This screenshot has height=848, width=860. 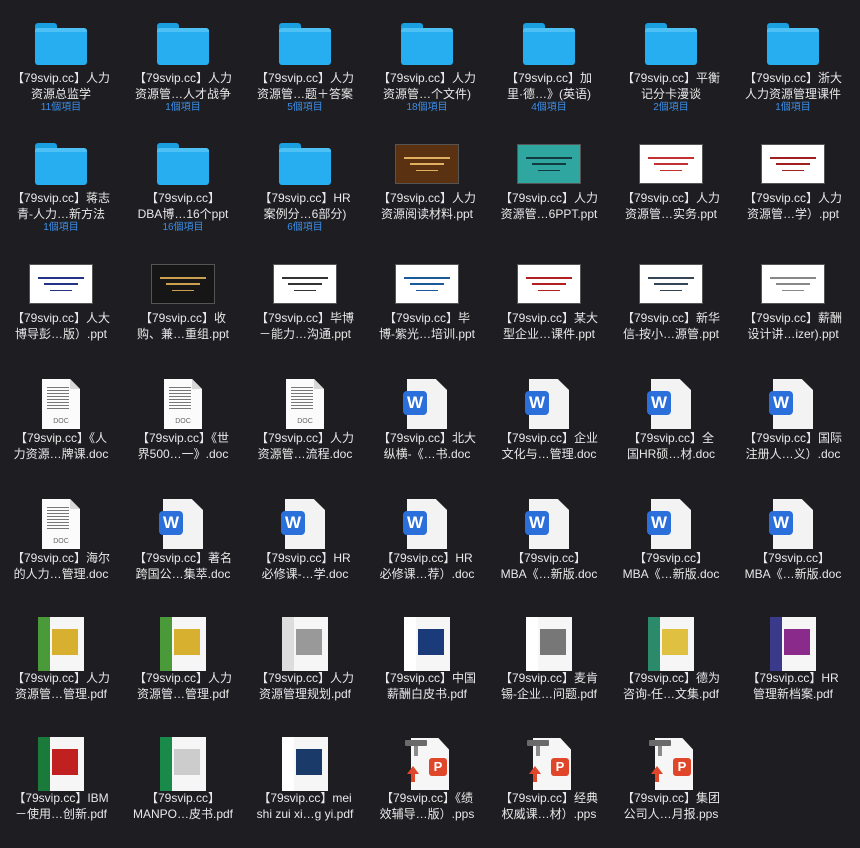 I want to click on file-item: P 【79svip.cc】《绩 效辅导…版）.pps, so click(x=427, y=788).